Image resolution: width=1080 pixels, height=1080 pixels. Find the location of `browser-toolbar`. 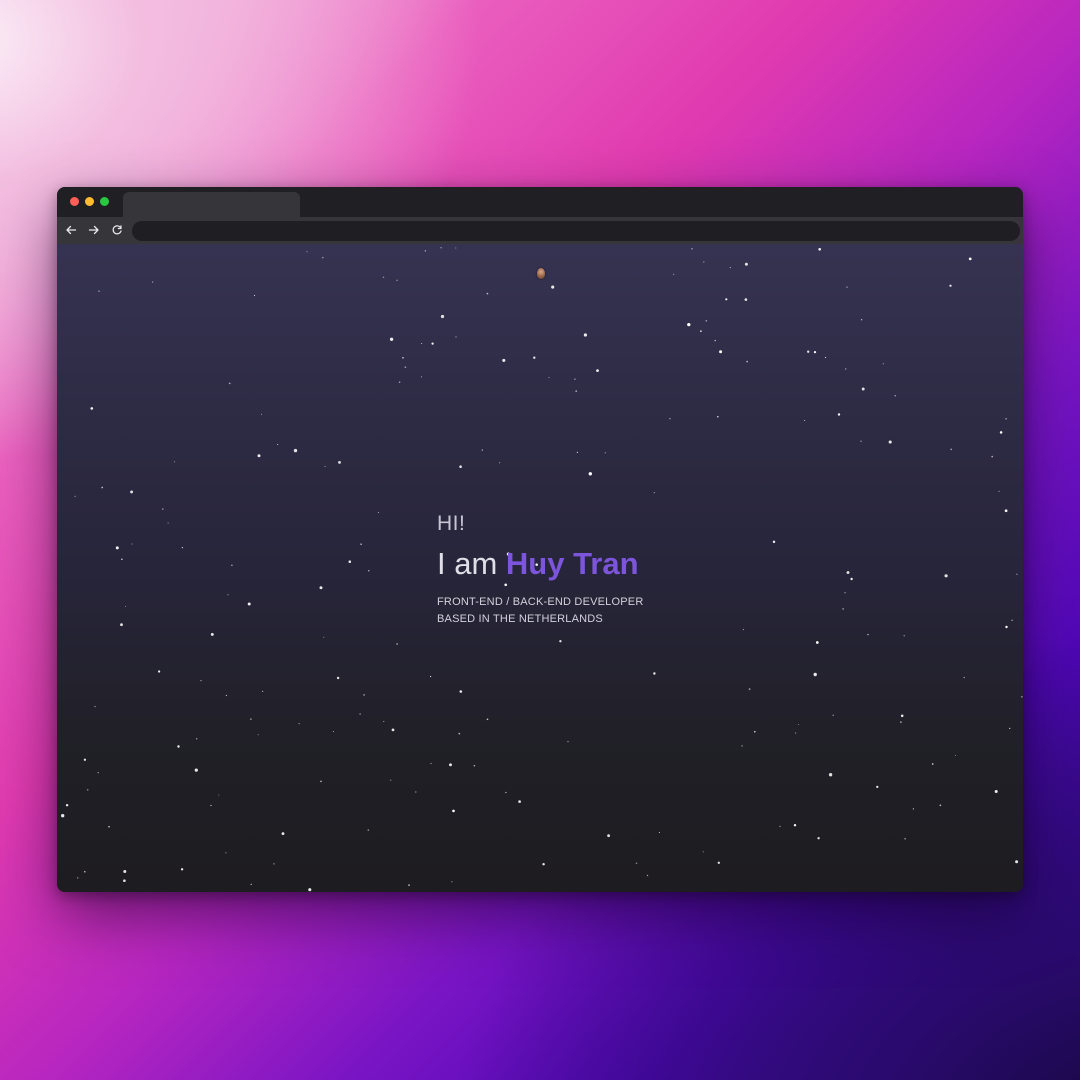

browser-toolbar is located at coordinates (540, 230).